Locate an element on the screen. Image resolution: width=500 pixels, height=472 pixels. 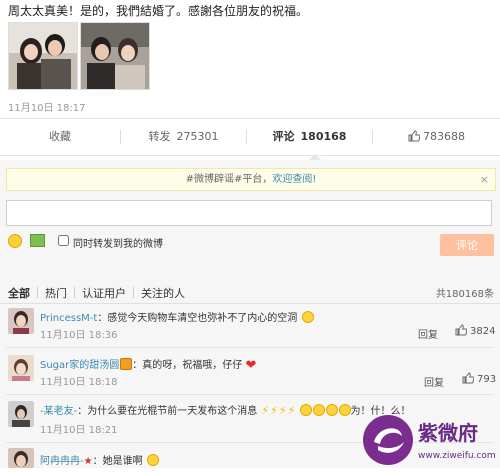
action-bar: 收藏 转发 275301 评论 180168 783688 is located at coordinates (250, 137).